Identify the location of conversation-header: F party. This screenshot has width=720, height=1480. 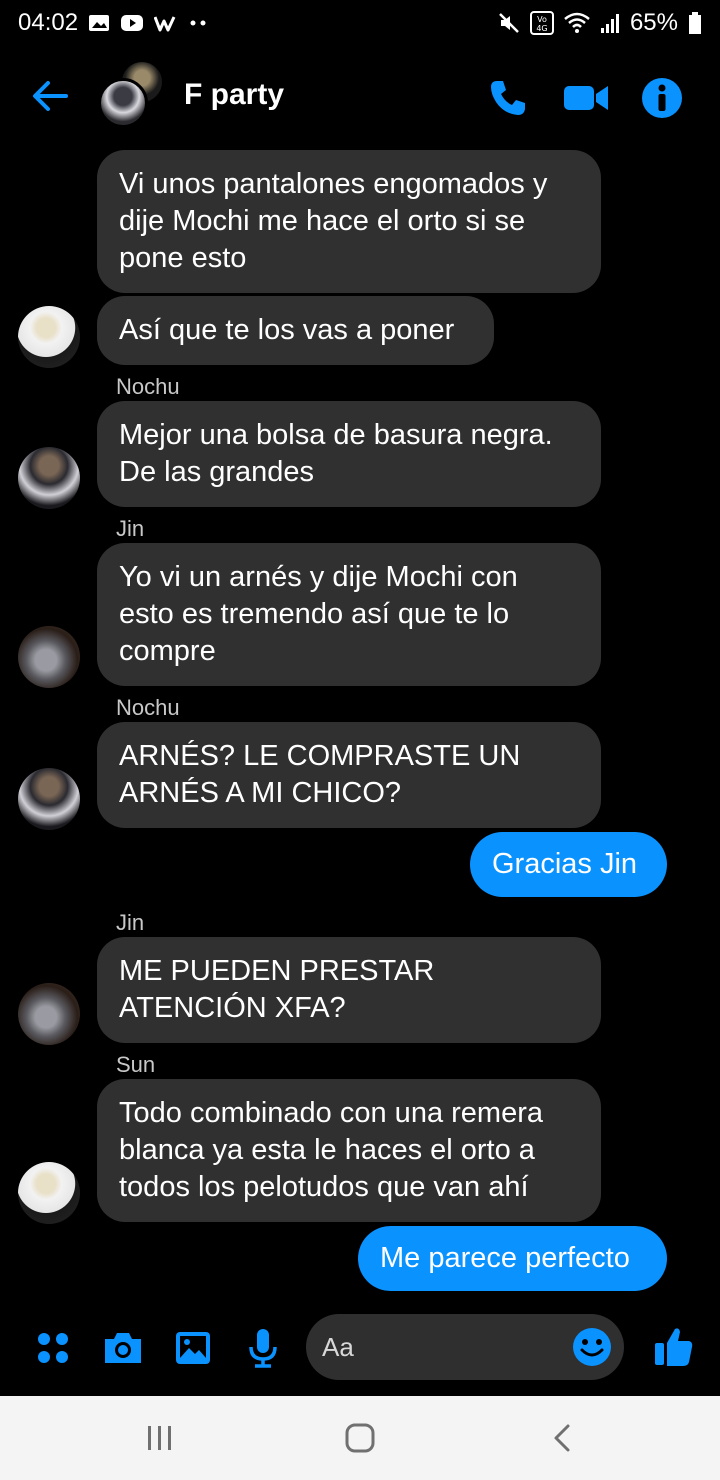
(360, 98).